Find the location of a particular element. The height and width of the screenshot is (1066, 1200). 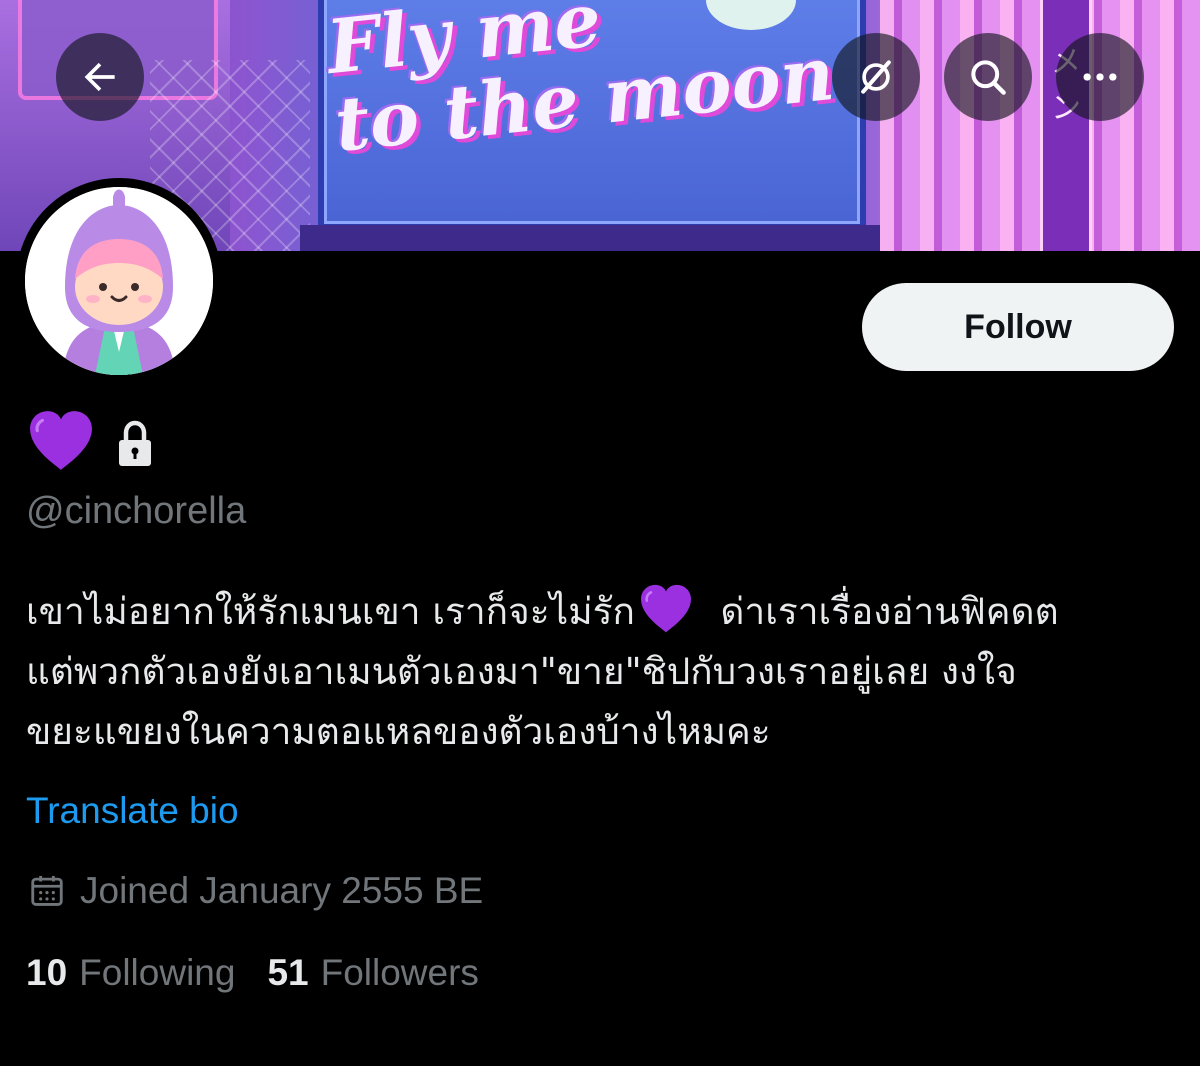

follow-button: Follow is located at coordinates (1018, 327).